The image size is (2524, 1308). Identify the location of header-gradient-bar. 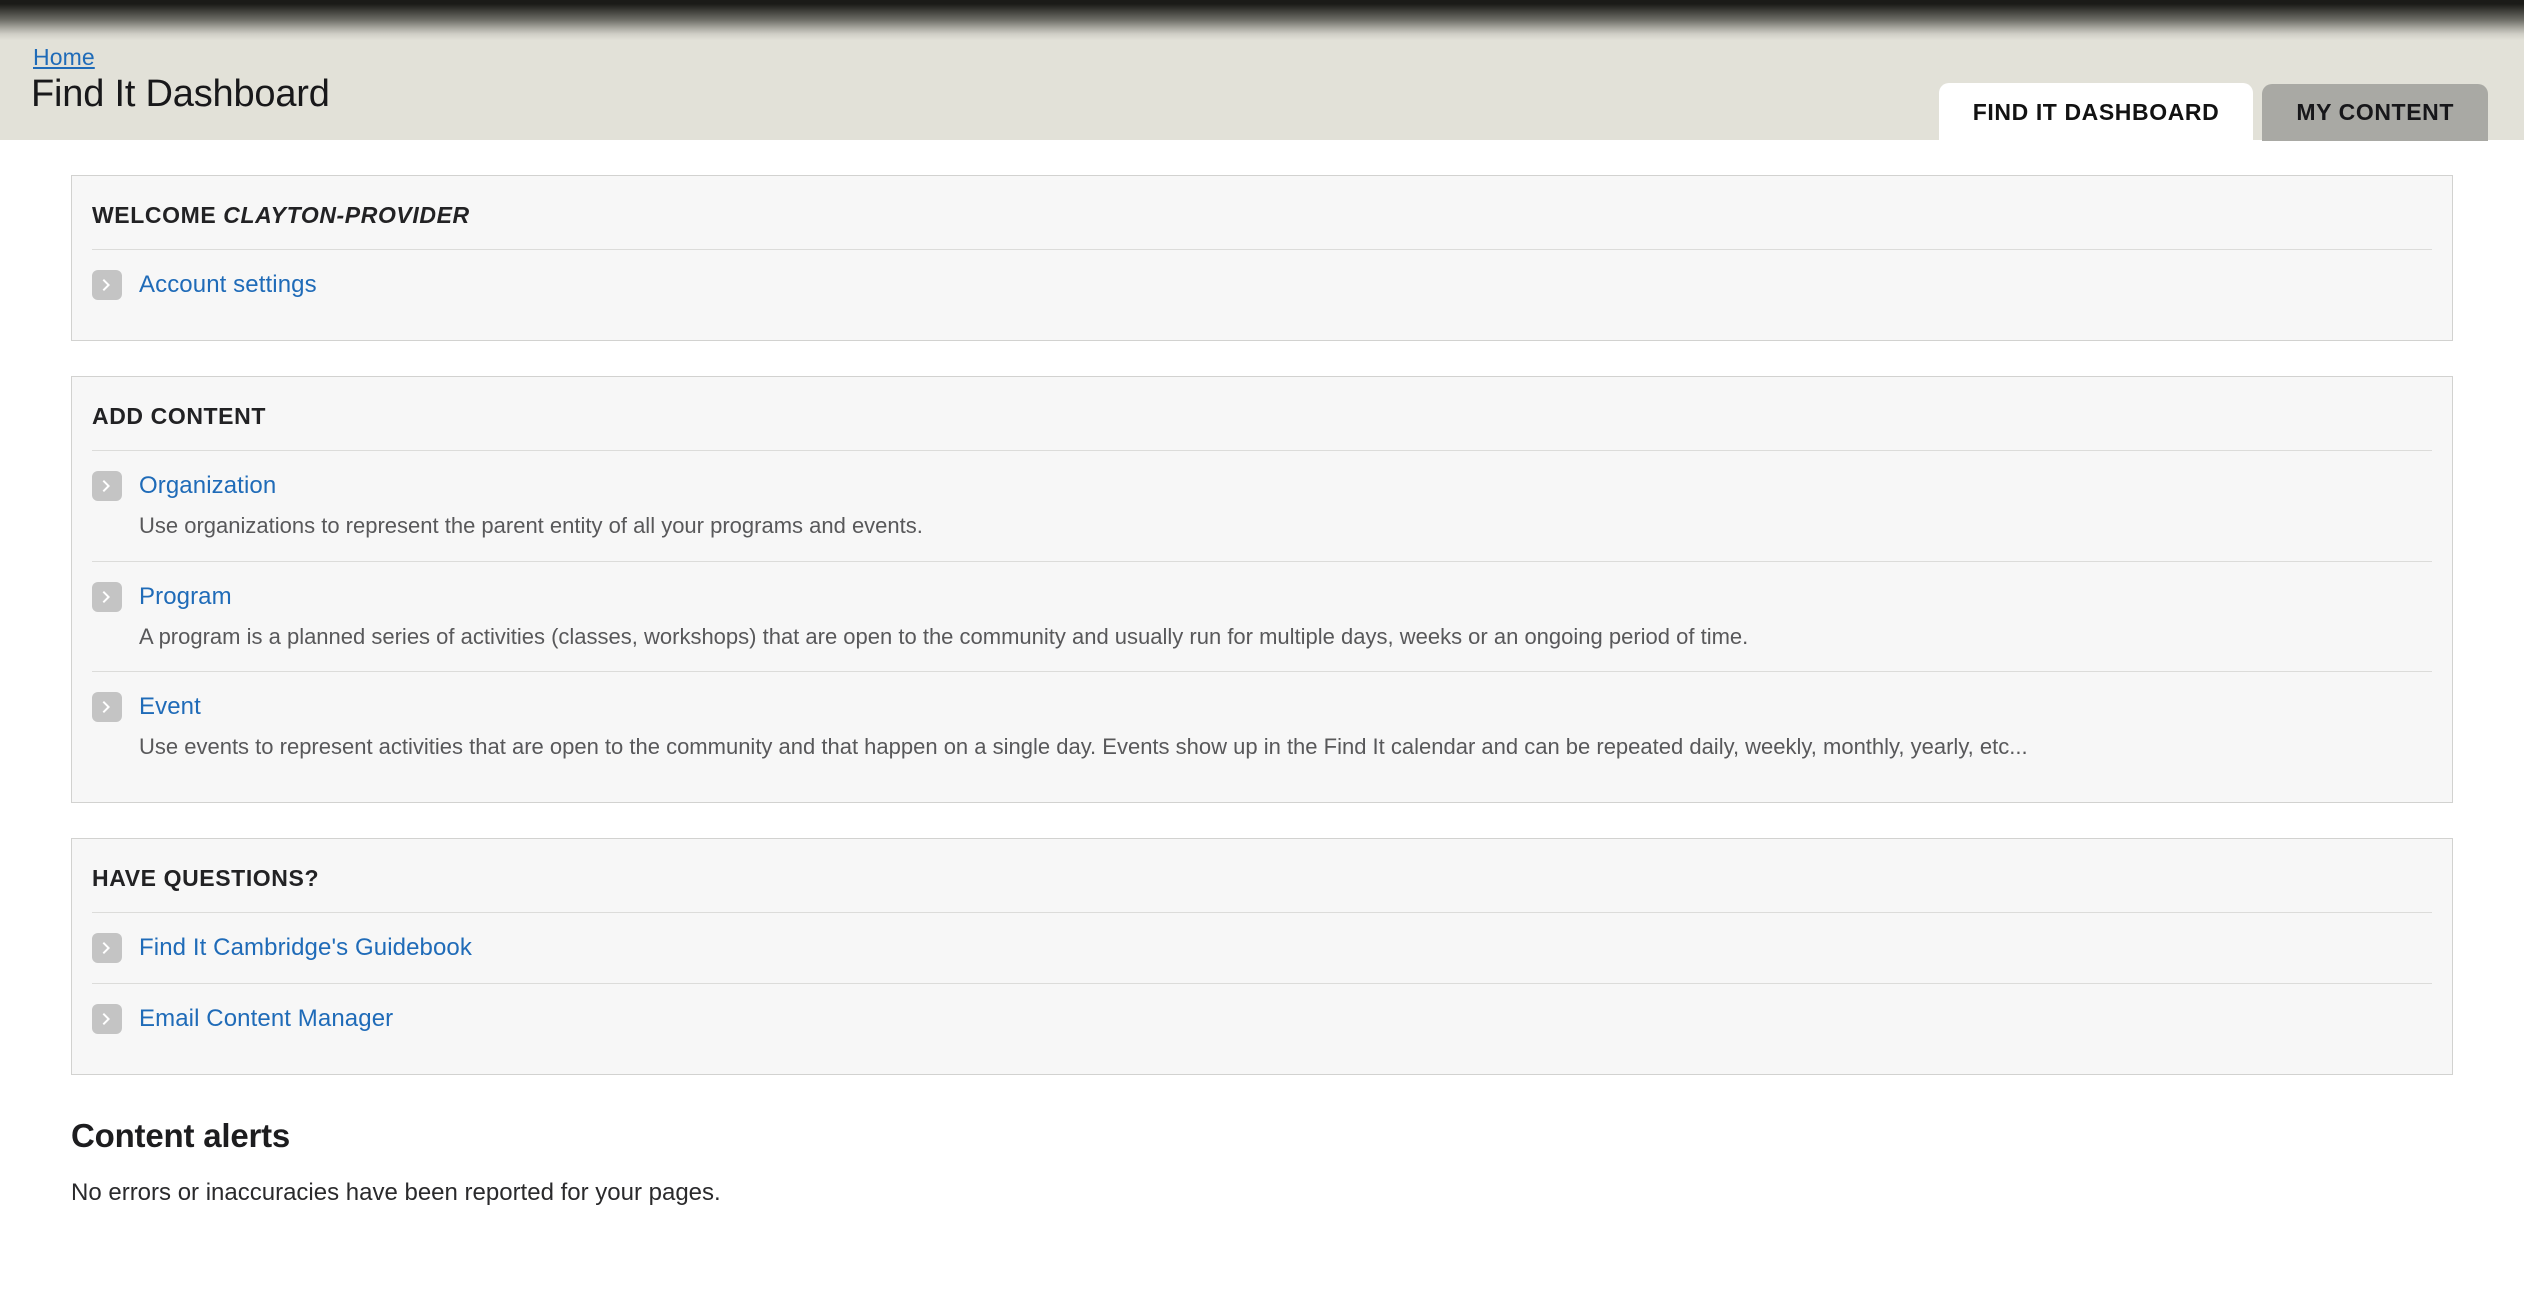
(1262, 20).